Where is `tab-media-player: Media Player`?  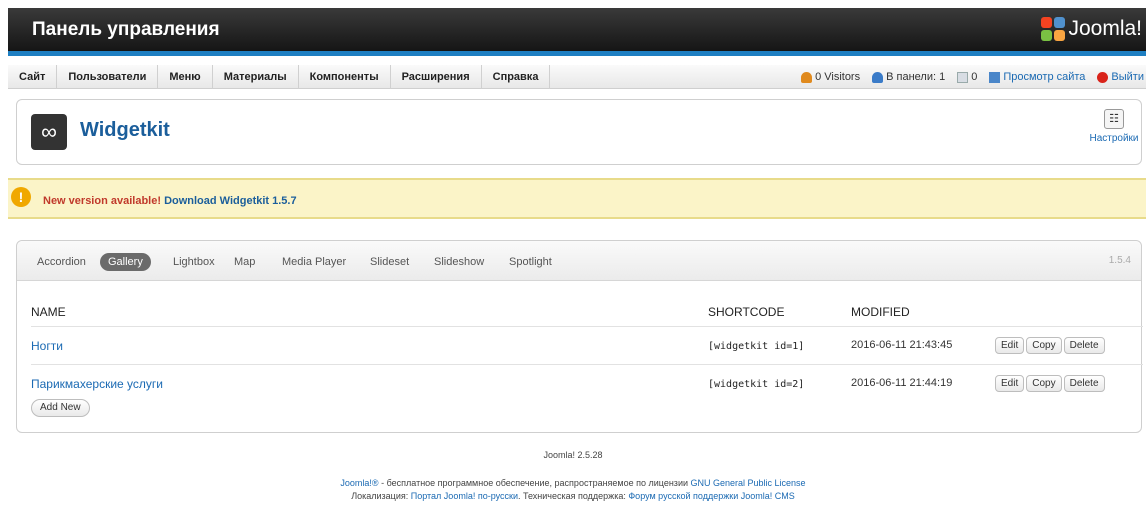
tab-media-player: Media Player is located at coordinates (314, 262).